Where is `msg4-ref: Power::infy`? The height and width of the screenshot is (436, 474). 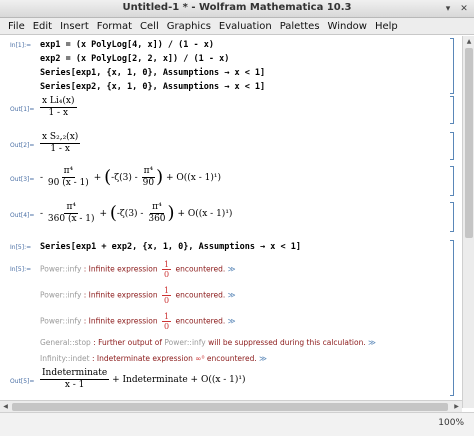 msg4-ref: Power::infy is located at coordinates (184, 342).